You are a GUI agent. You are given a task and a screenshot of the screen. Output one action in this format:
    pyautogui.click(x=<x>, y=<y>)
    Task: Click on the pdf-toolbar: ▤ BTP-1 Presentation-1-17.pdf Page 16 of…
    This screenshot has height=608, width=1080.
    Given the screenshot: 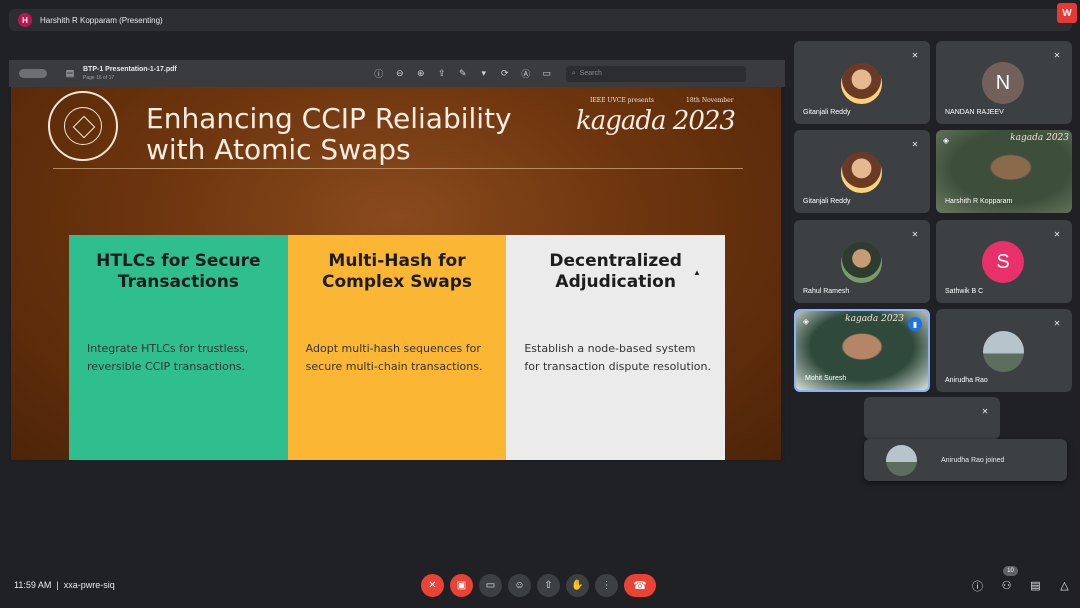 What is the action you would take?
    pyautogui.click(x=397, y=73)
    